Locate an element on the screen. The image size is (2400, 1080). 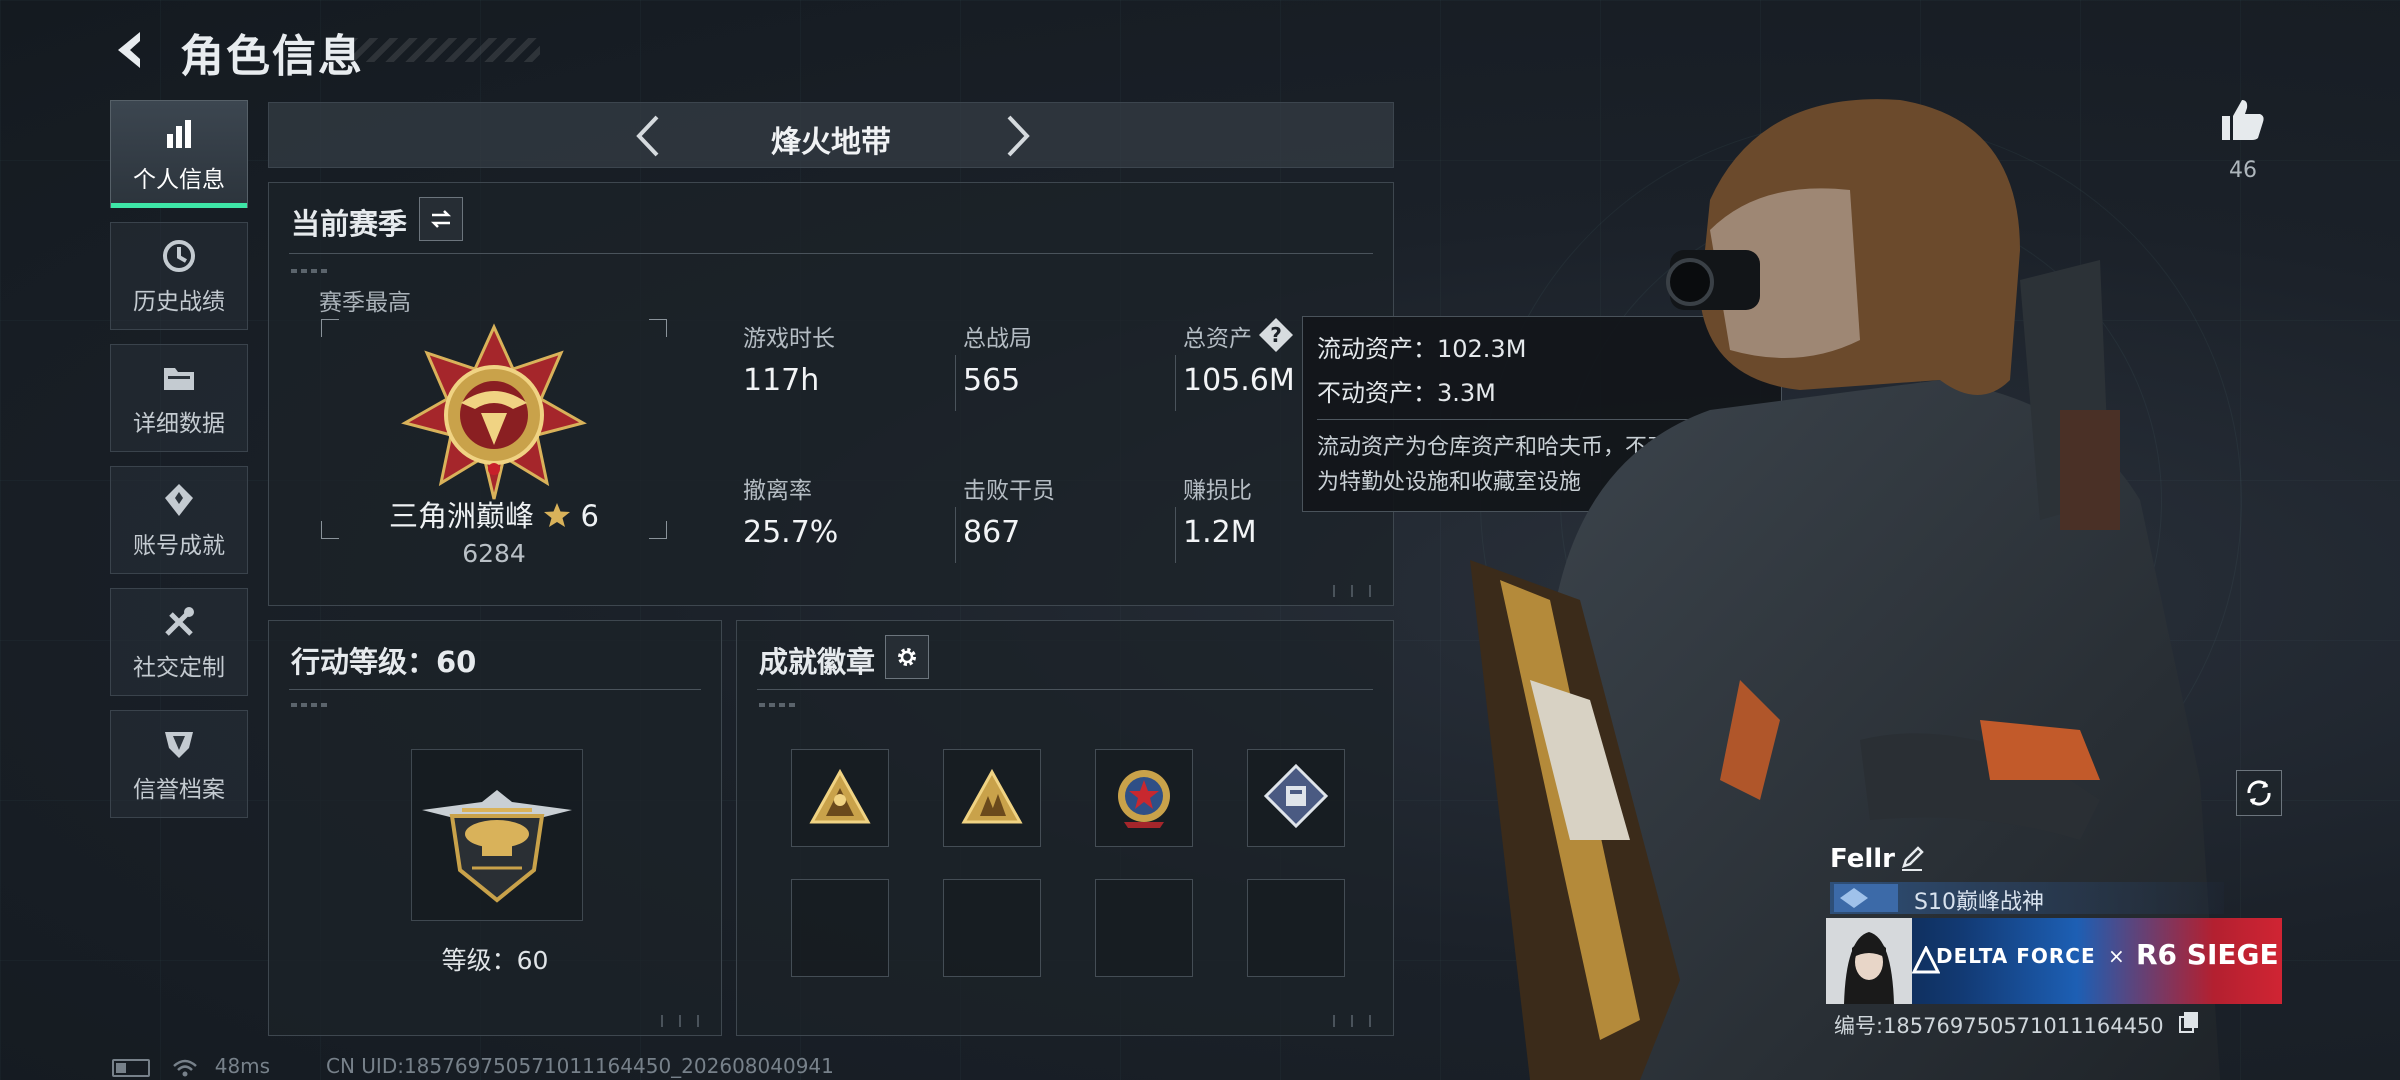
badge-triangle-team-icon is located at coordinates (992, 796).